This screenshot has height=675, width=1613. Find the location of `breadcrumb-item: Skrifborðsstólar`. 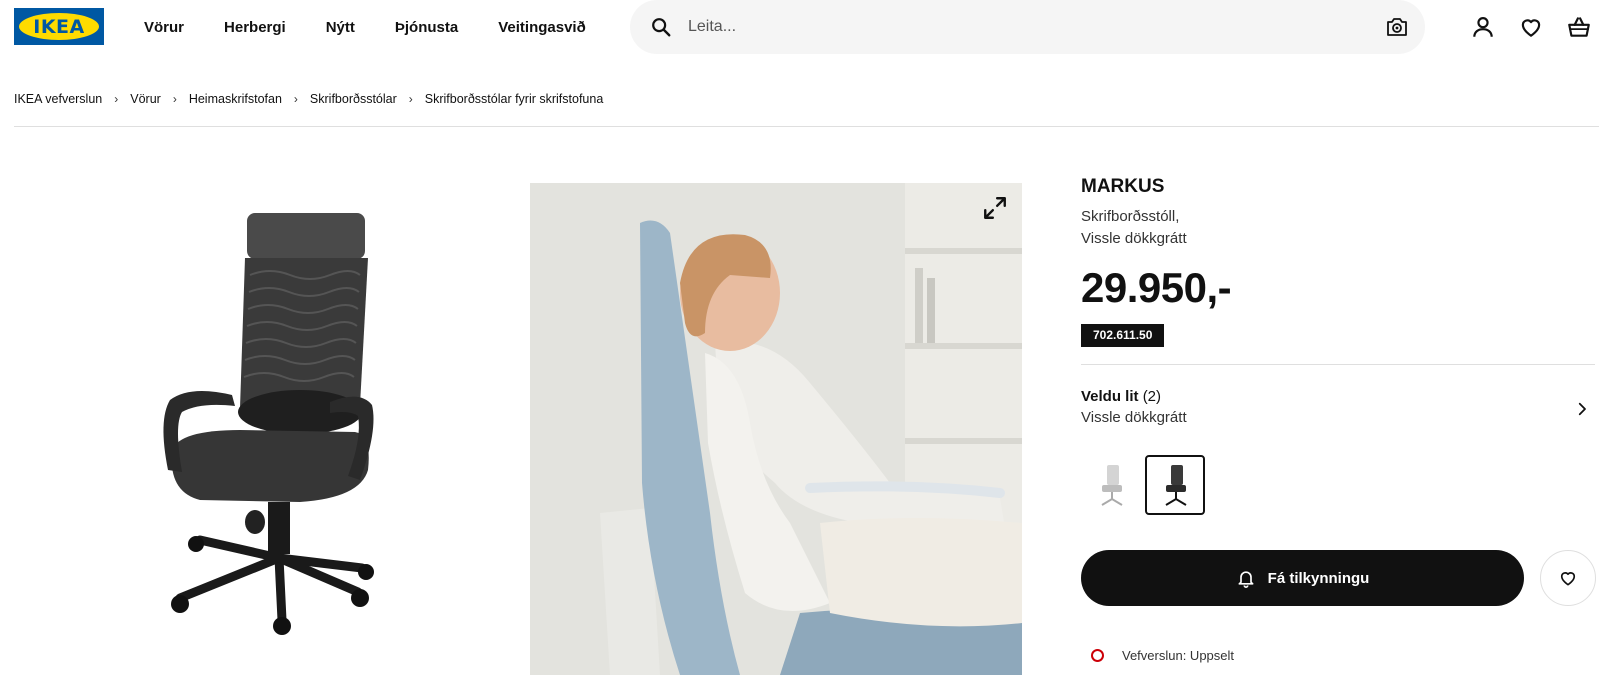

breadcrumb-item: Skrifborðsstólar is located at coordinates (353, 99).